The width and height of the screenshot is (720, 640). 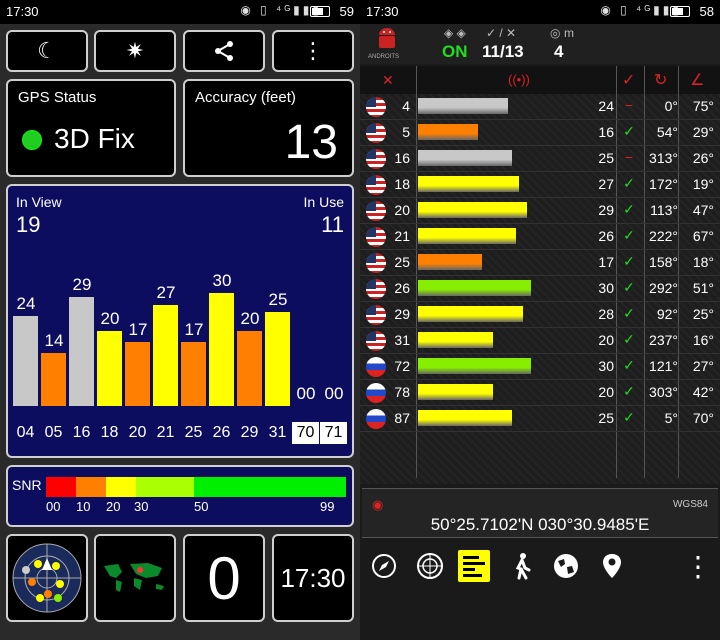 What do you see at coordinates (663, 392) in the screenshot?
I see `azimuth-value: 303°` at bounding box center [663, 392].